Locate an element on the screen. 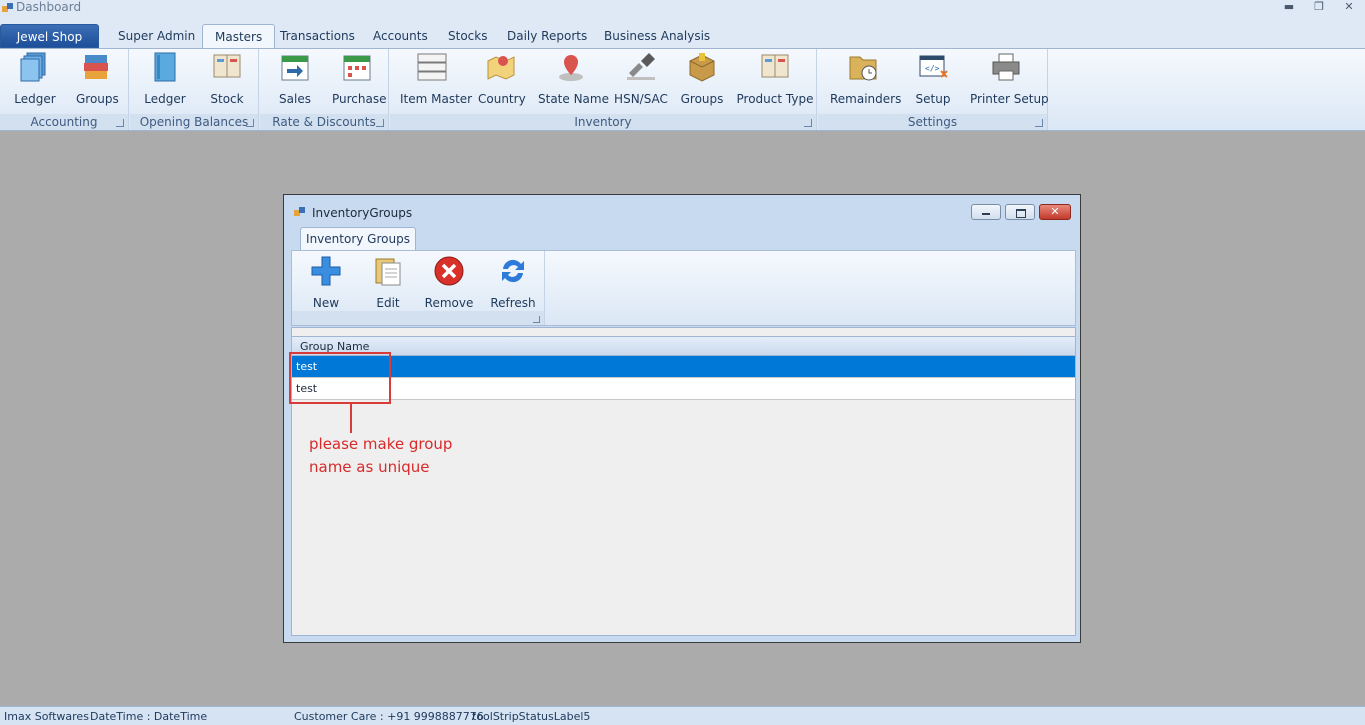 The width and height of the screenshot is (1365, 725). calendar-arrow-icon is located at coordinates (295, 68).